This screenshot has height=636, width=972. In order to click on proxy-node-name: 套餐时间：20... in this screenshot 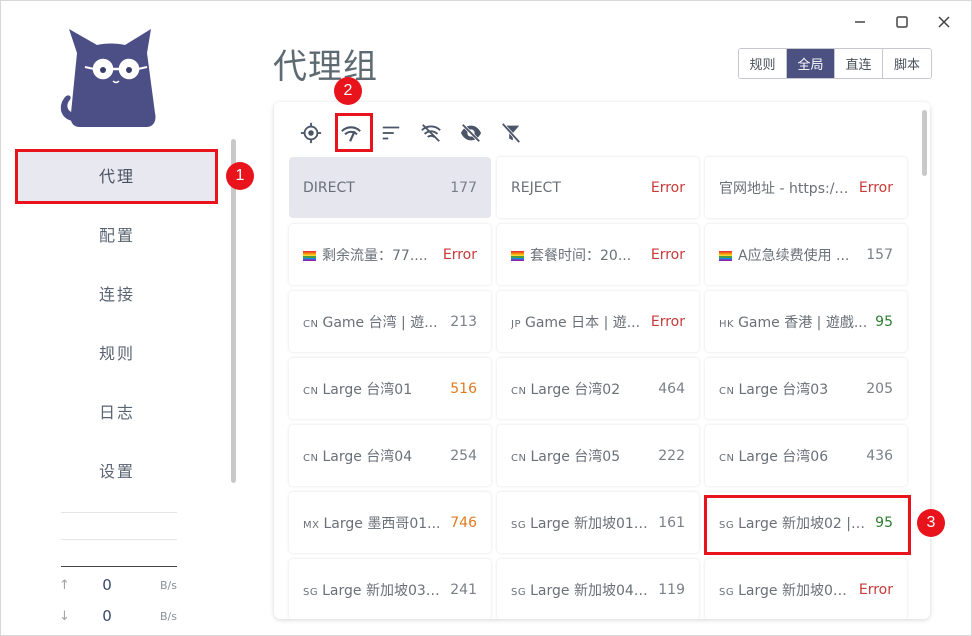, I will do `click(581, 255)`.